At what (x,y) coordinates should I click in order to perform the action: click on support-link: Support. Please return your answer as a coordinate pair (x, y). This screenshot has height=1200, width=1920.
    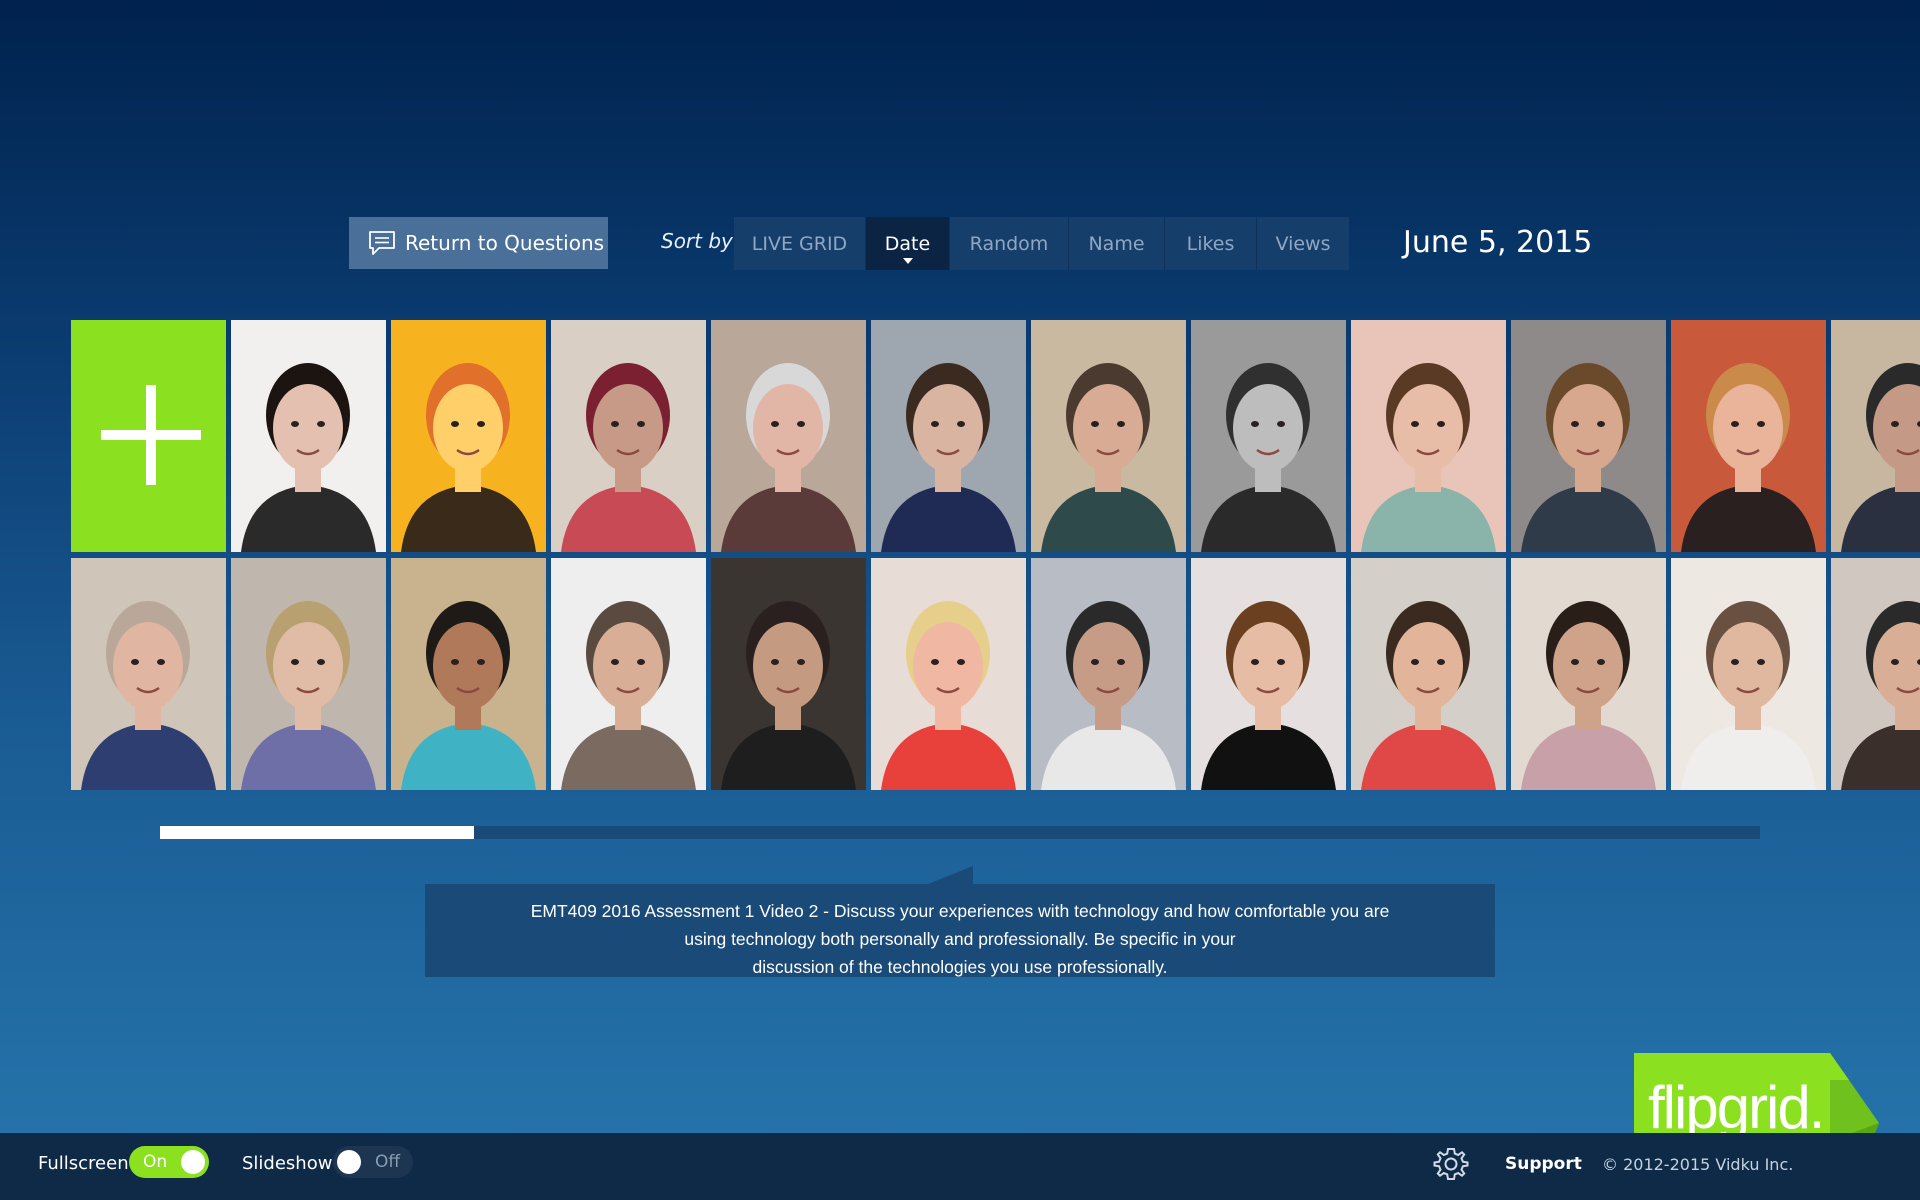
    Looking at the image, I should click on (1543, 1164).